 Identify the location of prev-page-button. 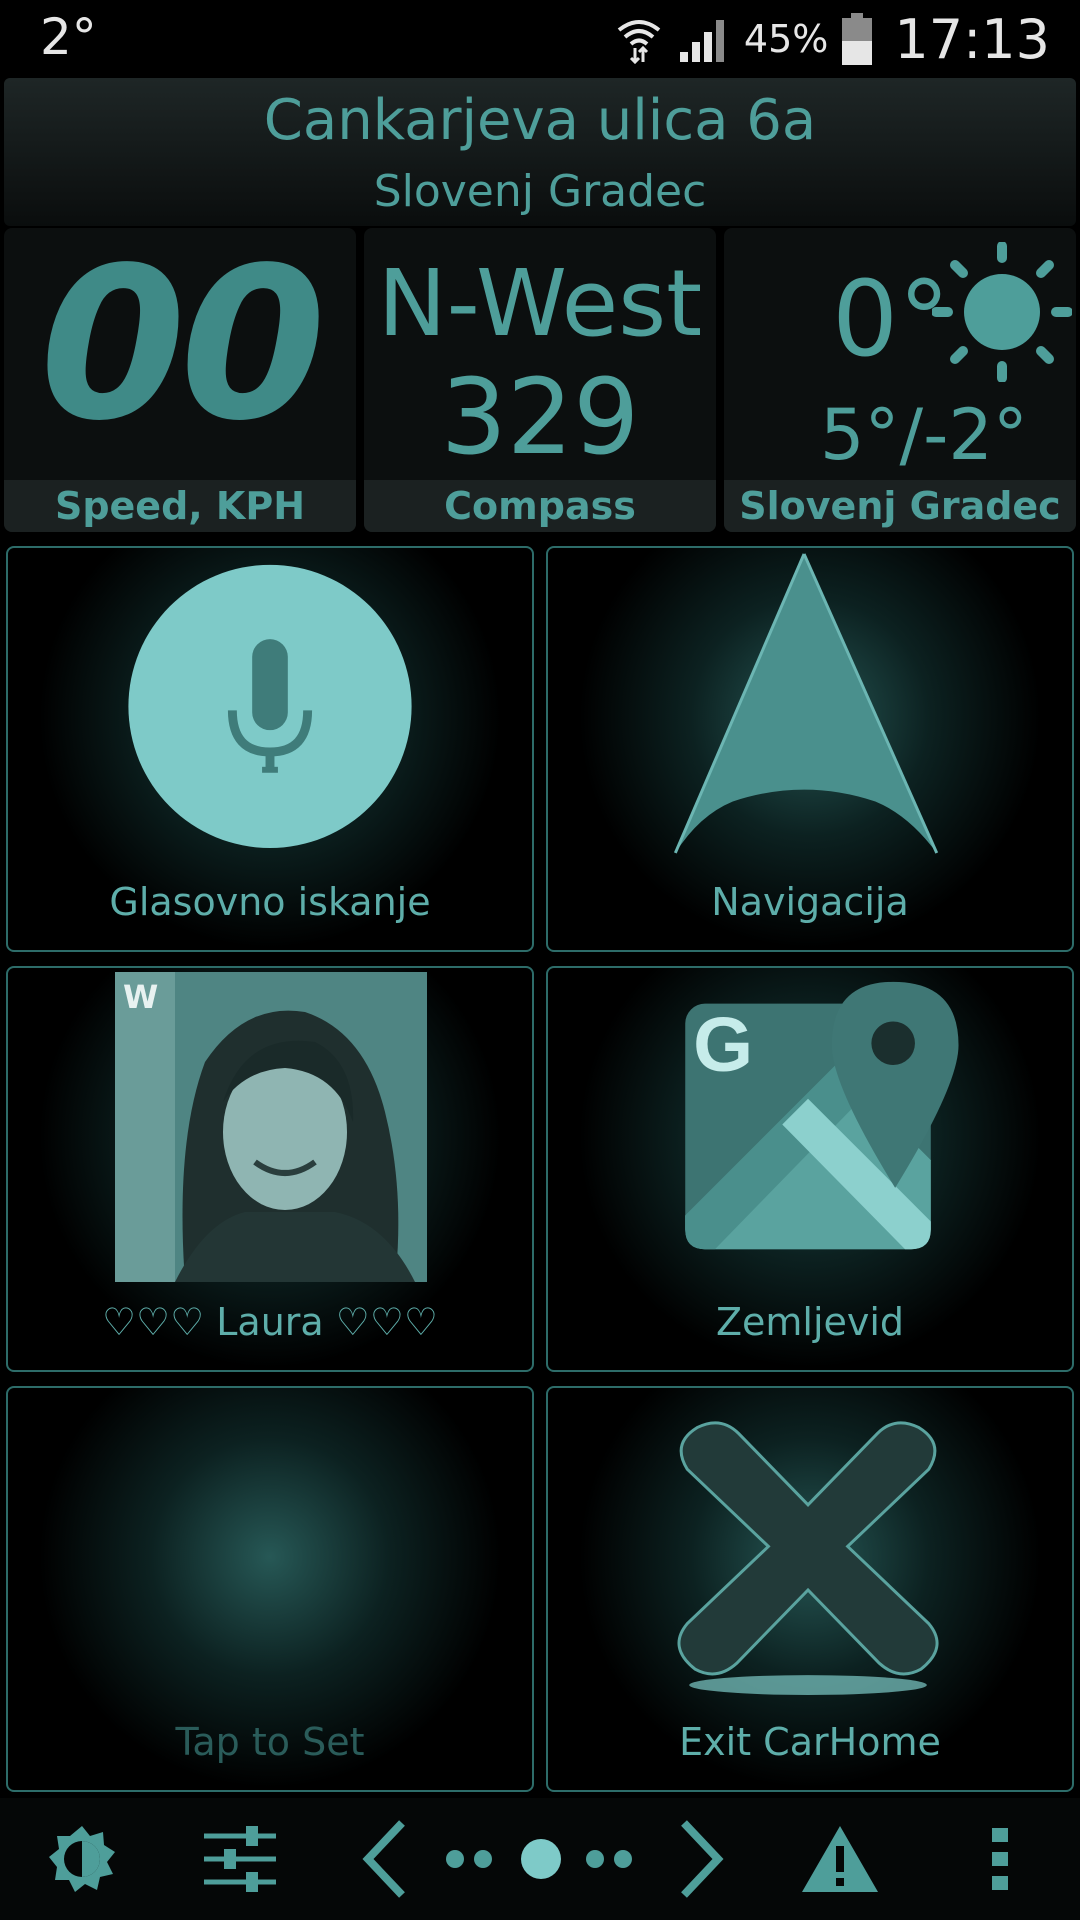
(385, 1859).